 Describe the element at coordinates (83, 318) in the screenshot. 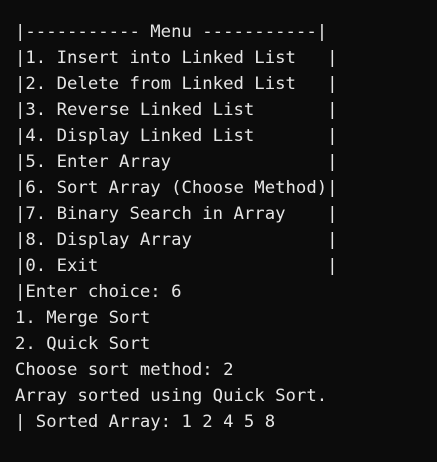

I see `sort-option-merge: 1. Merge Sort` at that location.